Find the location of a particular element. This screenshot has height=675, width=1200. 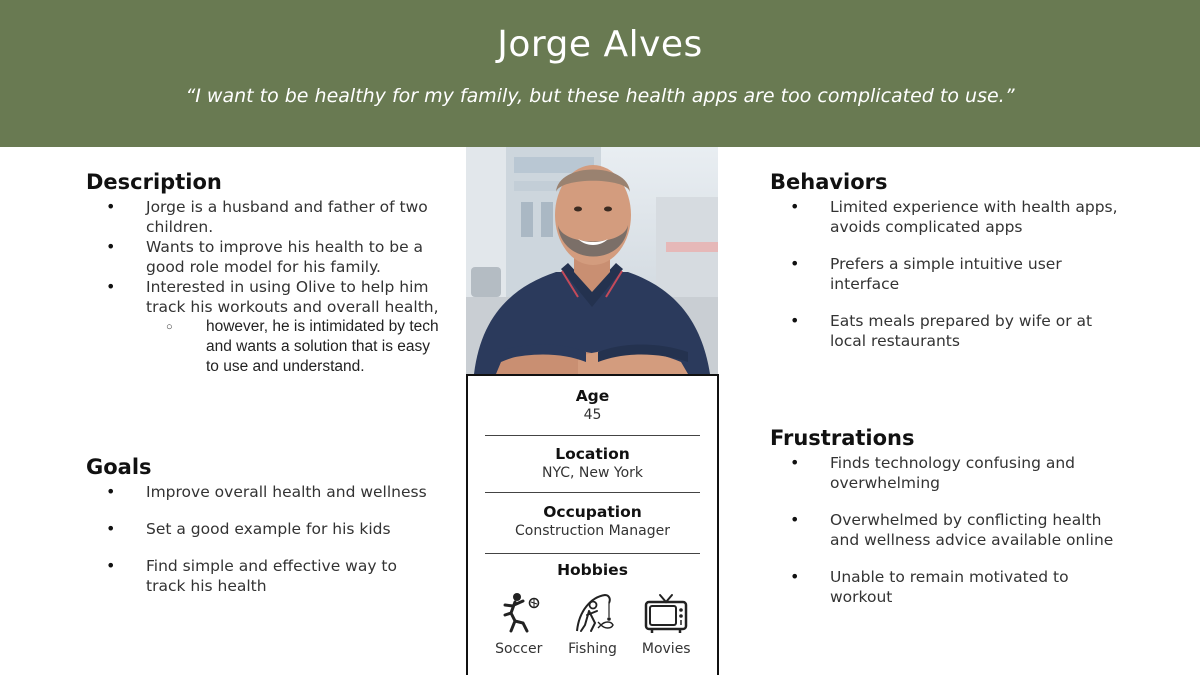

persona-photo-illustration is located at coordinates (592, 260).